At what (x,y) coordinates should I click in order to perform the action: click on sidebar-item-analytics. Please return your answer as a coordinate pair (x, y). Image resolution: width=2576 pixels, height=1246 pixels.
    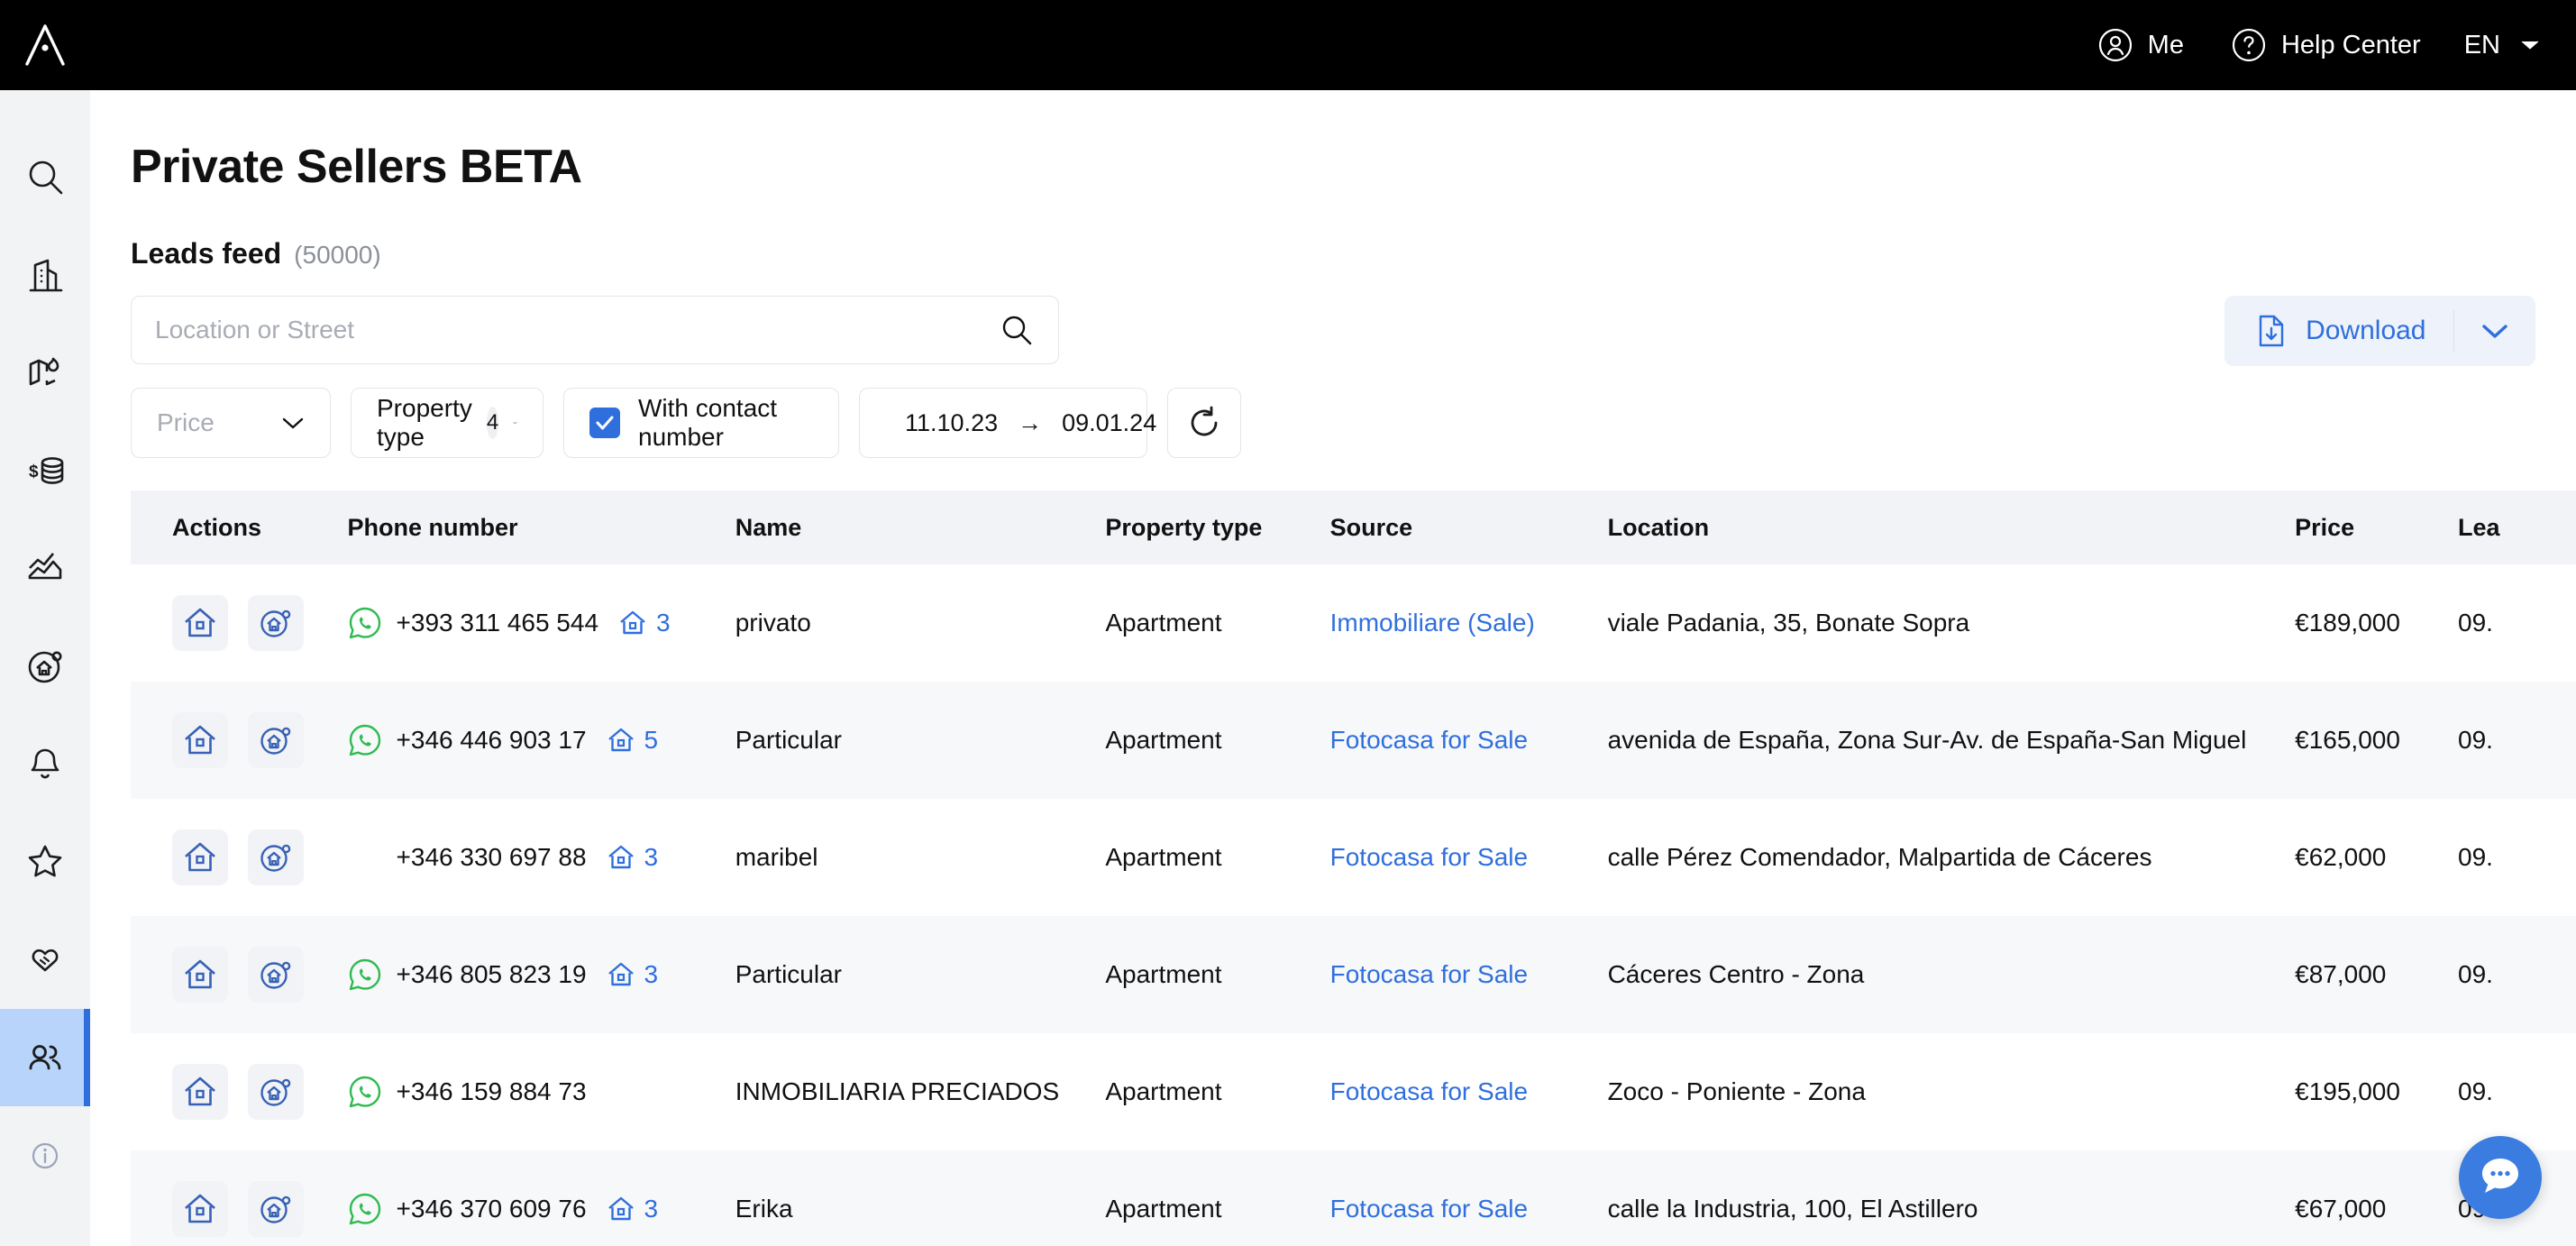
    Looking at the image, I should click on (45, 568).